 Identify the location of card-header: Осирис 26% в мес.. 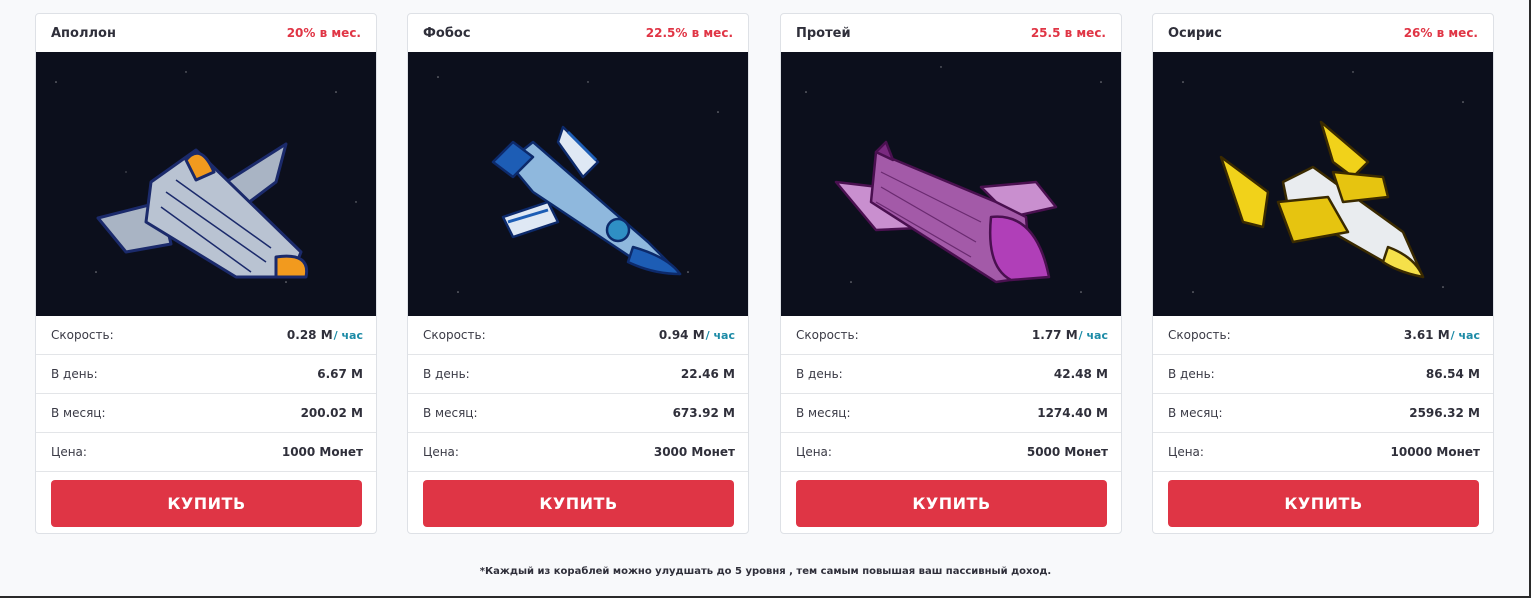
(1323, 33).